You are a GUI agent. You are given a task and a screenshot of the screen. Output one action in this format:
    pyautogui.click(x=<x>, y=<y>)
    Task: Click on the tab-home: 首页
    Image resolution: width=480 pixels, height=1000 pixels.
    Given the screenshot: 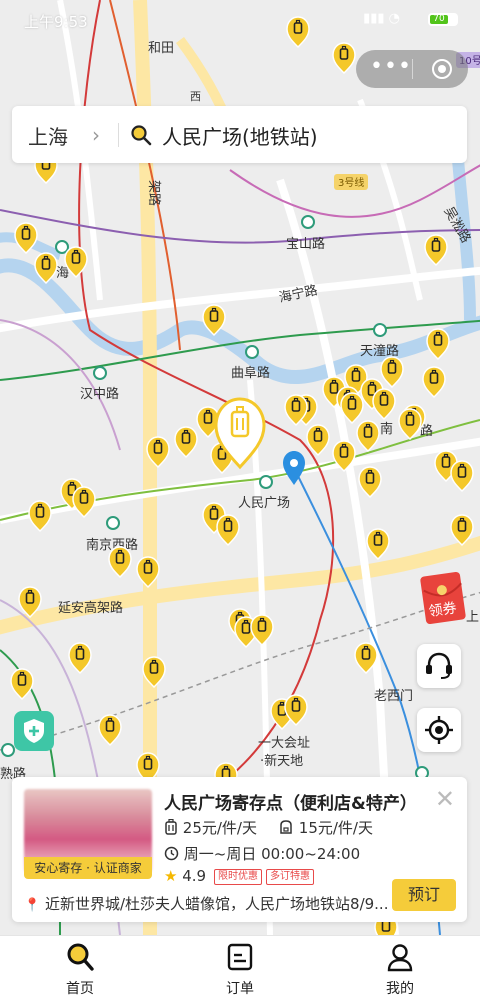 What is the action you would take?
    pyautogui.click(x=80, y=968)
    